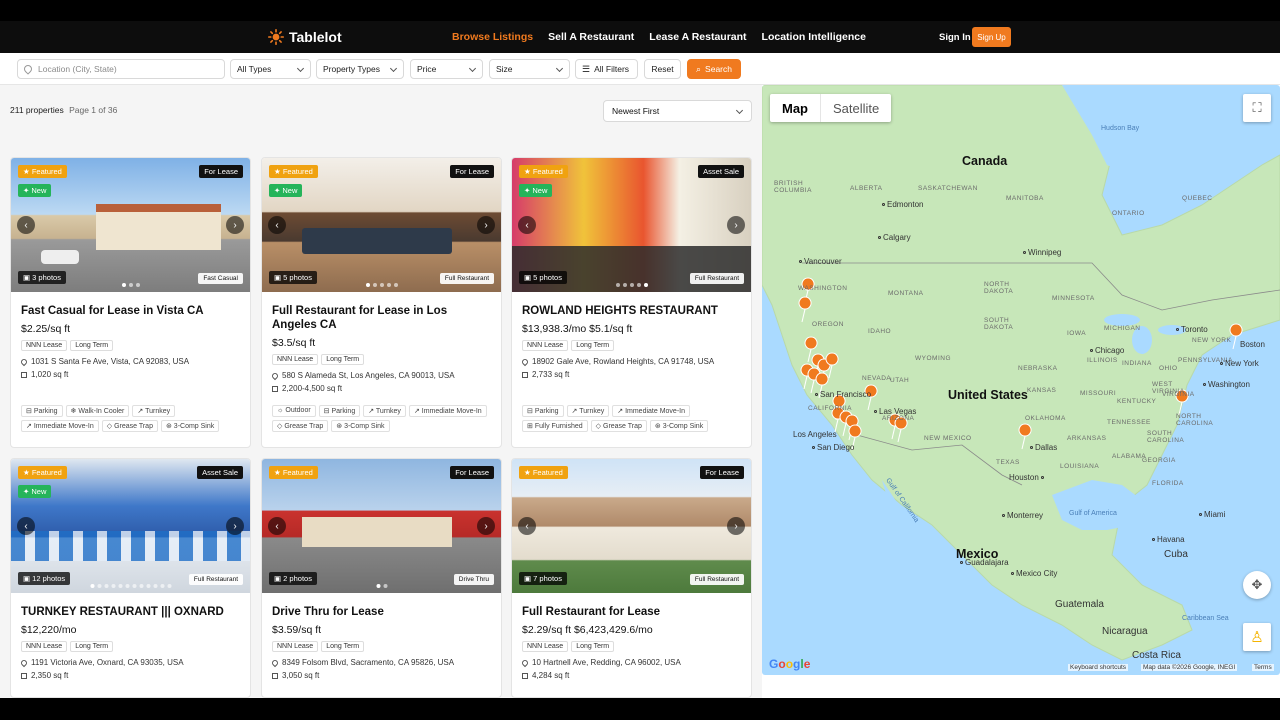 Image resolution: width=1280 pixels, height=720 pixels. What do you see at coordinates (1098, 667) in the screenshot?
I see `keyboard-shortcuts-link: Keyboard shortcuts` at bounding box center [1098, 667].